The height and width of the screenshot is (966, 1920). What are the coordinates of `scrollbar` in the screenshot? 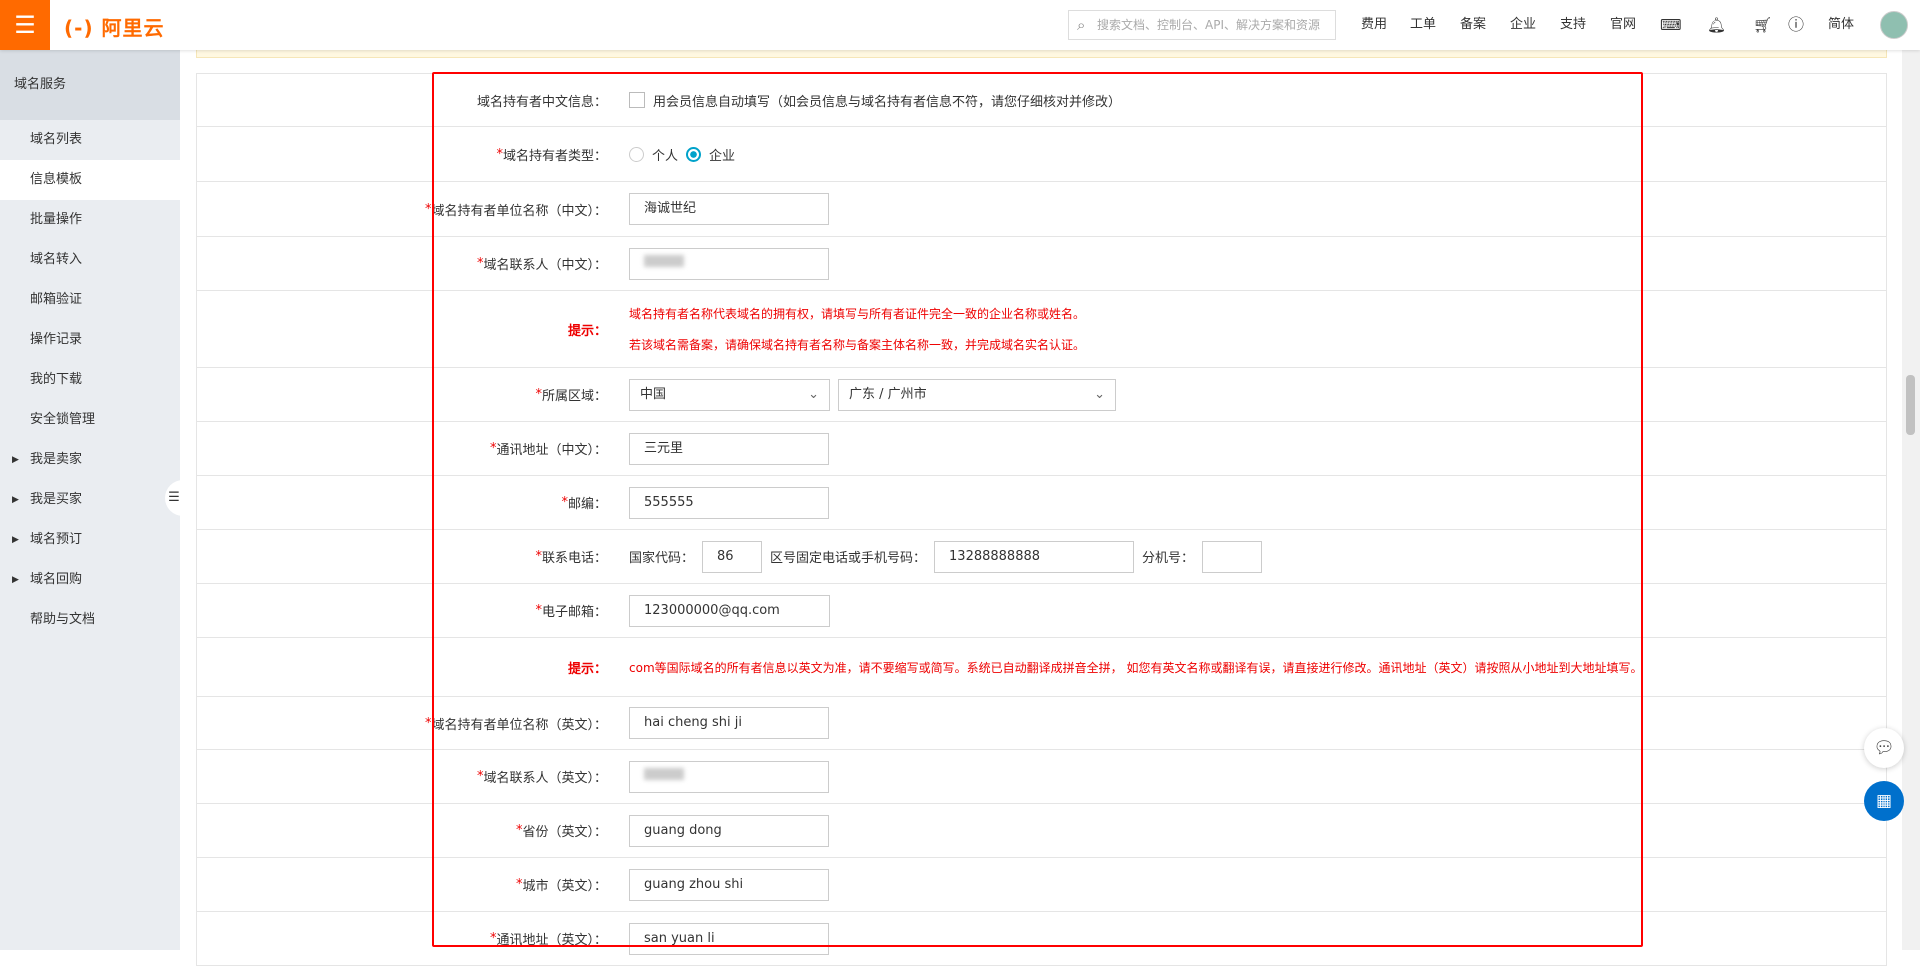 It's located at (1911, 500).